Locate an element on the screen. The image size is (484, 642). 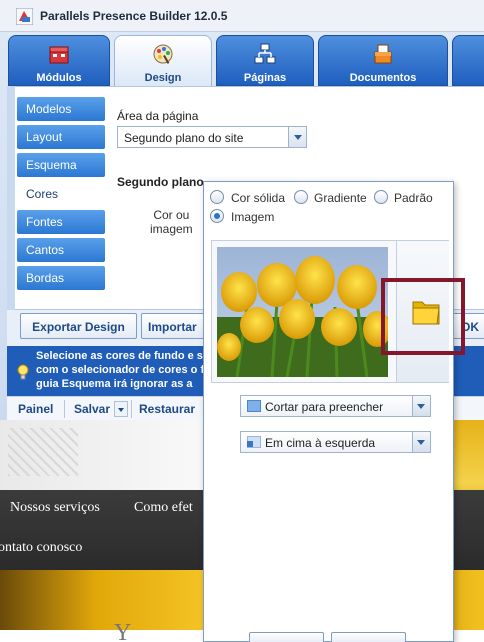
app-logo-icon is located at coordinates (24, 16).